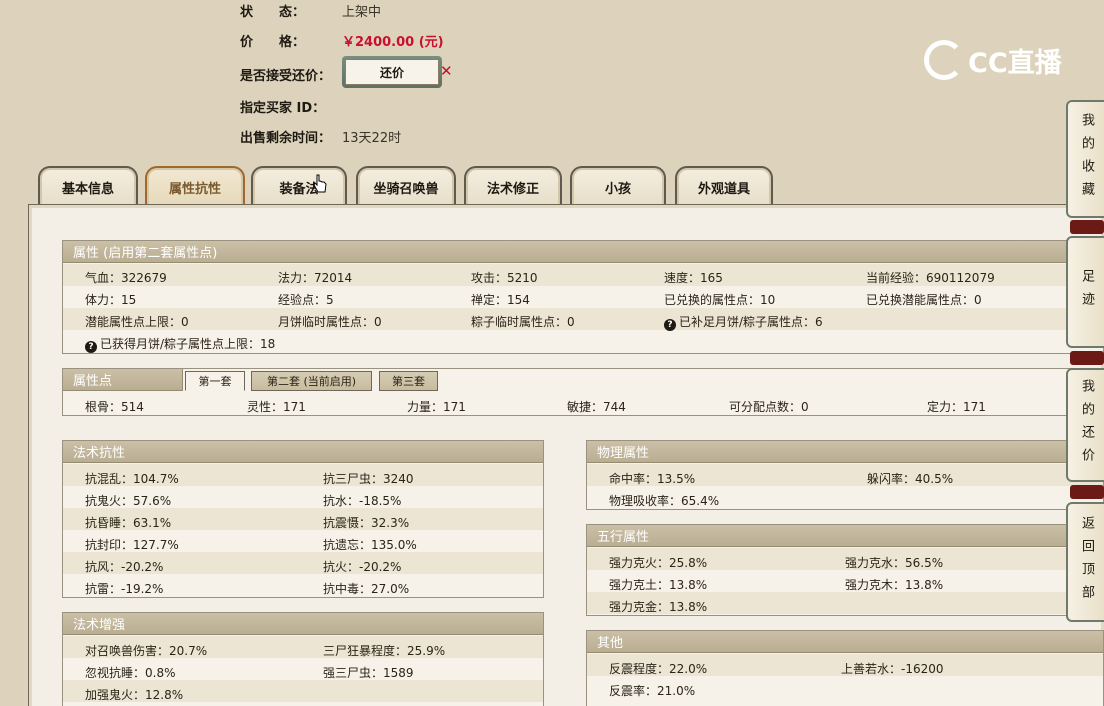  I want to click on resist-cell: 抗雷：-19.2%, so click(124, 589).